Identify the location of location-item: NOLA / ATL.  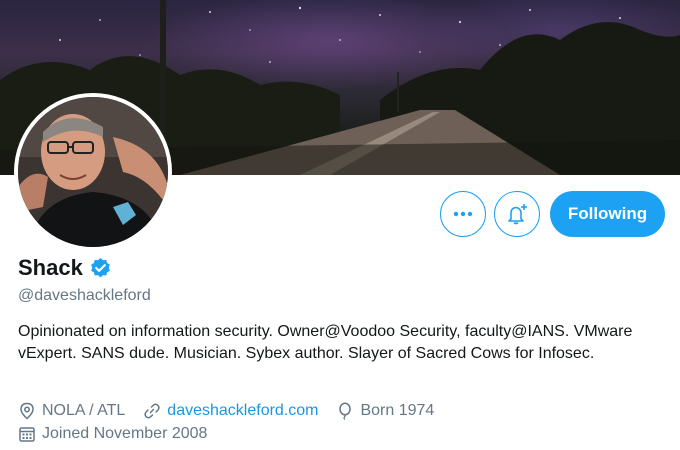
(71, 411).